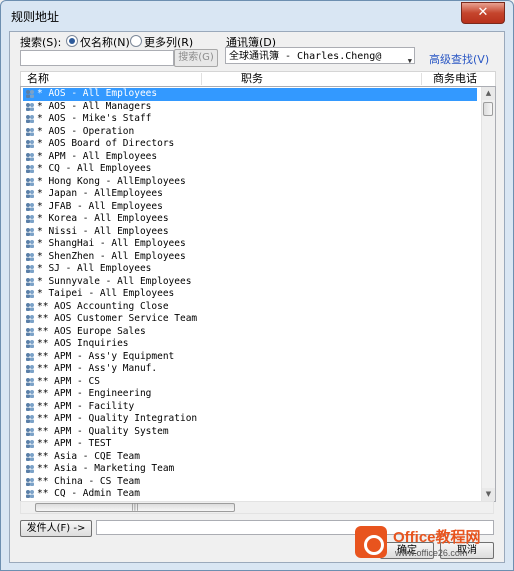  What do you see at coordinates (250, 494) in the screenshot?
I see `list-item: ** CQ - Admin Team` at bounding box center [250, 494].